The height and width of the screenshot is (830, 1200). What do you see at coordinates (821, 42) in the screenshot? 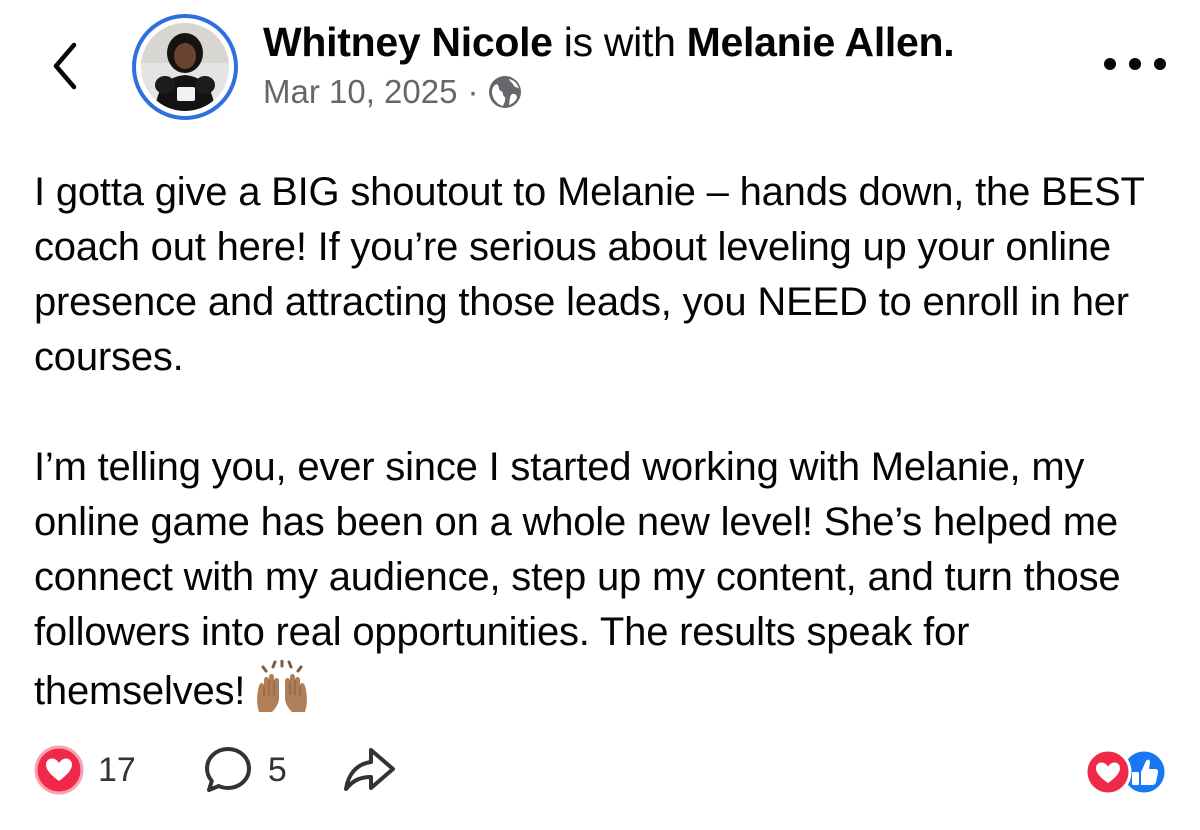
I see `tagged-name: Melanie Allen.` at bounding box center [821, 42].